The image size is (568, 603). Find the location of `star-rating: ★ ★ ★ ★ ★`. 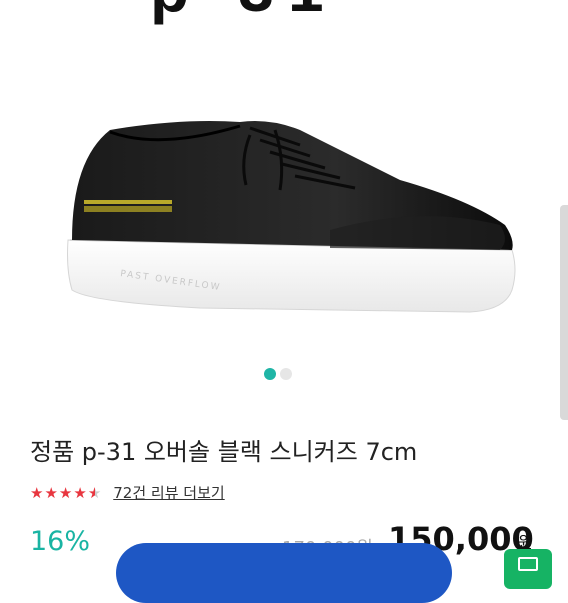

star-rating: ★ ★ ★ ★ ★ is located at coordinates (65, 493).